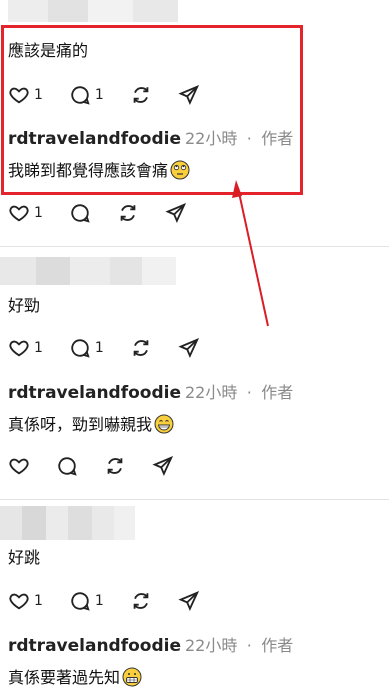 Image resolution: width=389 pixels, height=700 pixels. I want to click on reply-actions, so click(104, 466).